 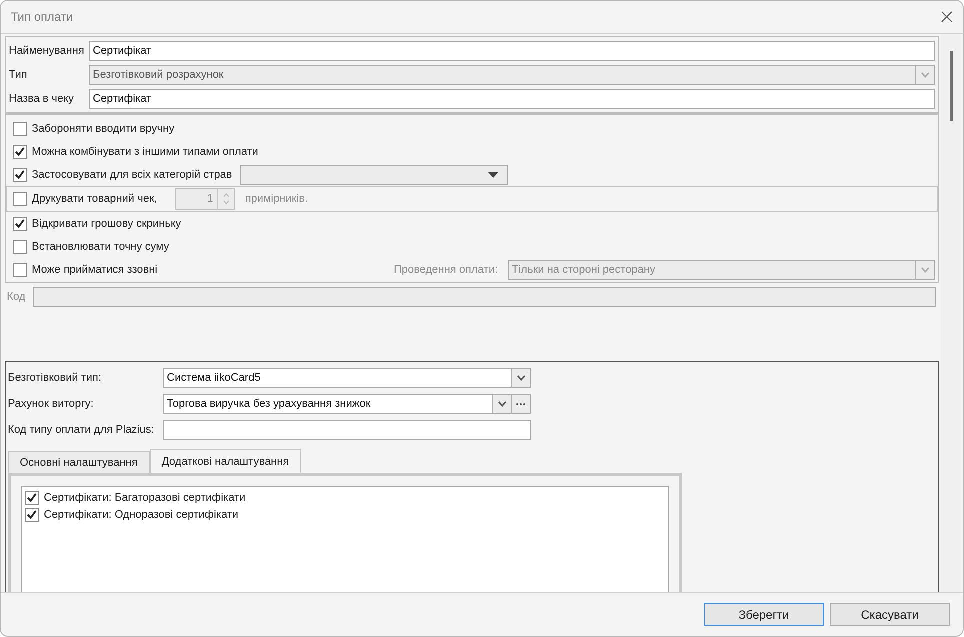 What do you see at coordinates (494, 175) in the screenshot?
I see `triangle-down-icon` at bounding box center [494, 175].